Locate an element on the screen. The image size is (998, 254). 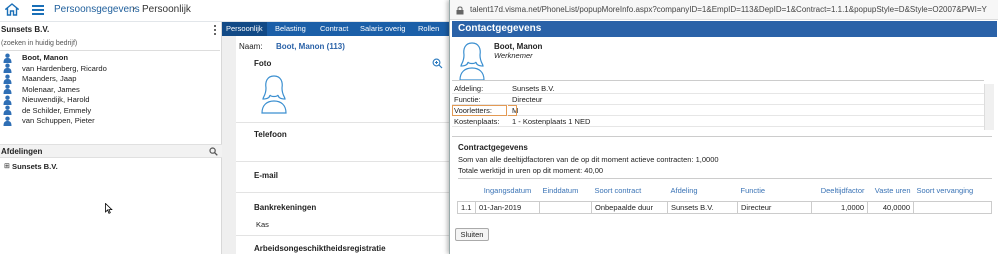
tab-persoonlijk: Persoonlijk is located at coordinates (244, 29).